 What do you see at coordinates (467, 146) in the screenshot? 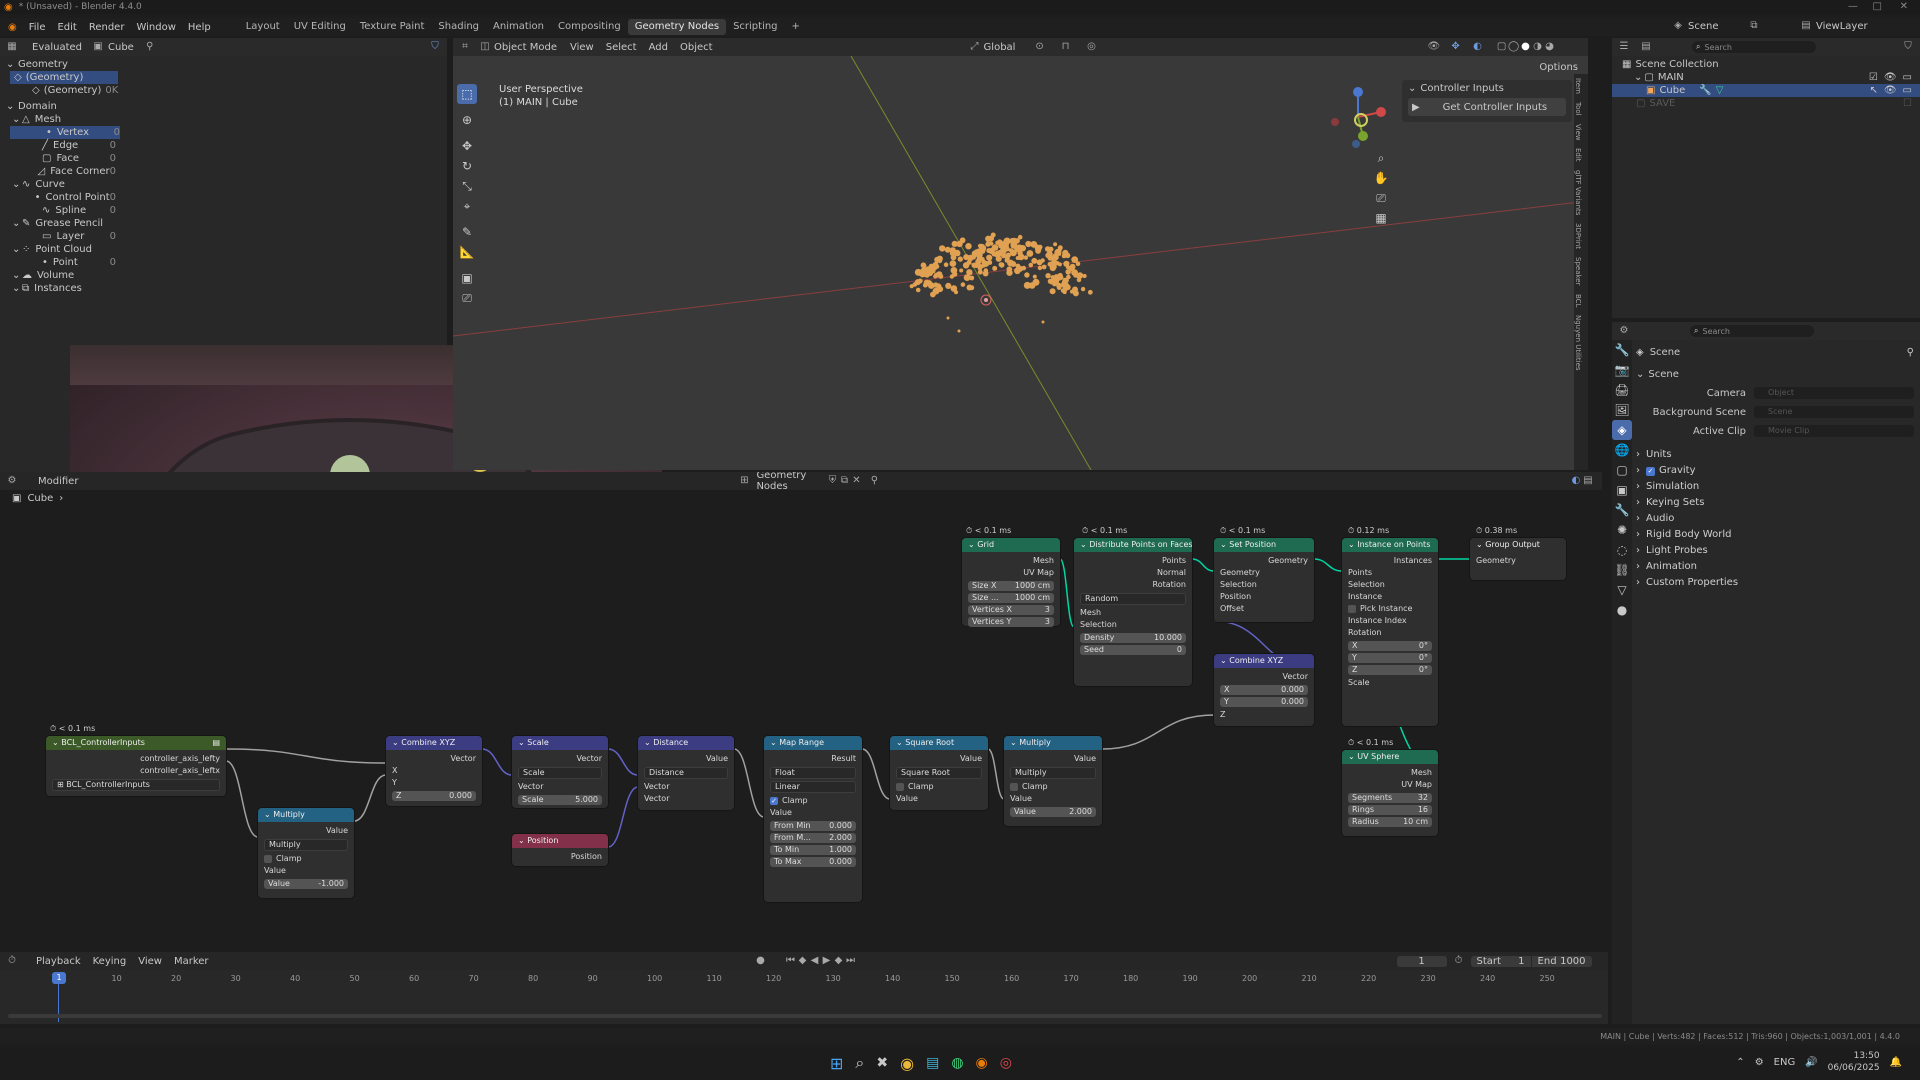
I see `move-tool-icon: ✥` at bounding box center [467, 146].